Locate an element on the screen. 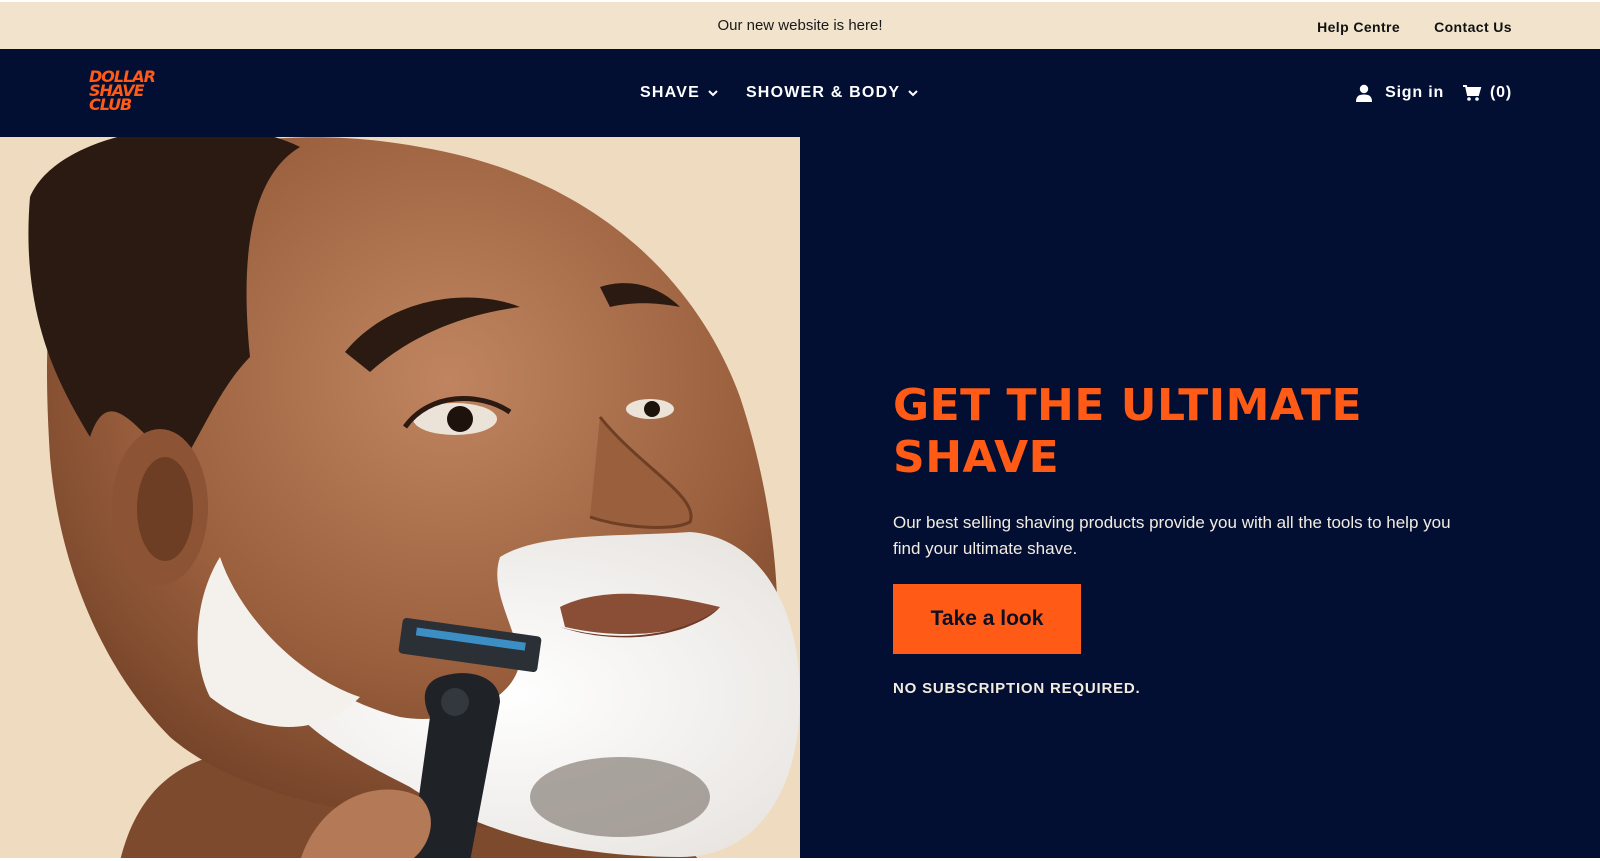 Image resolution: width=1600 pixels, height=861 pixels. sign-in-button: Sign in is located at coordinates (1399, 93).